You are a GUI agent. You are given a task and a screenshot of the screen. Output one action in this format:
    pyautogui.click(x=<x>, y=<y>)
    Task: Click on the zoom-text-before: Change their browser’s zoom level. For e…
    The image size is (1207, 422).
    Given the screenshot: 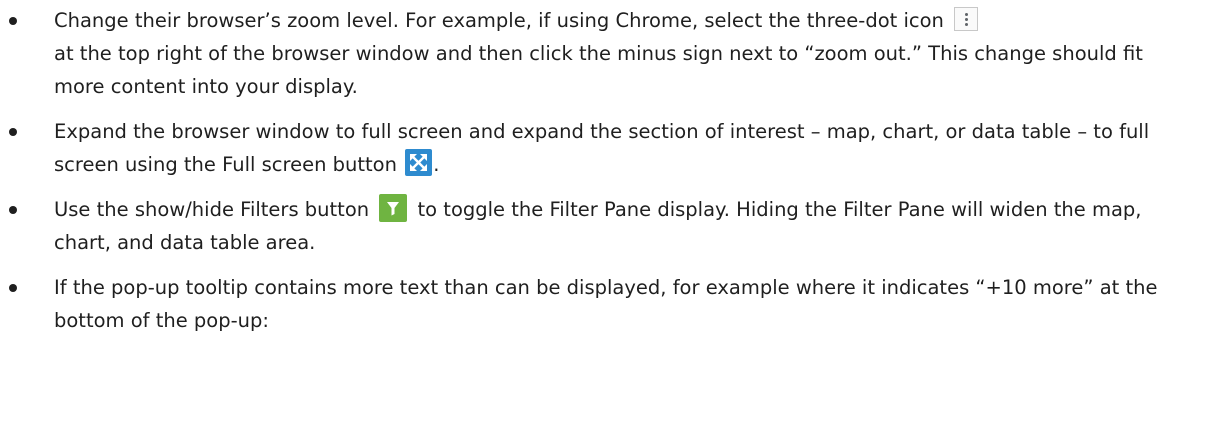 What is the action you would take?
    pyautogui.click(x=499, y=20)
    